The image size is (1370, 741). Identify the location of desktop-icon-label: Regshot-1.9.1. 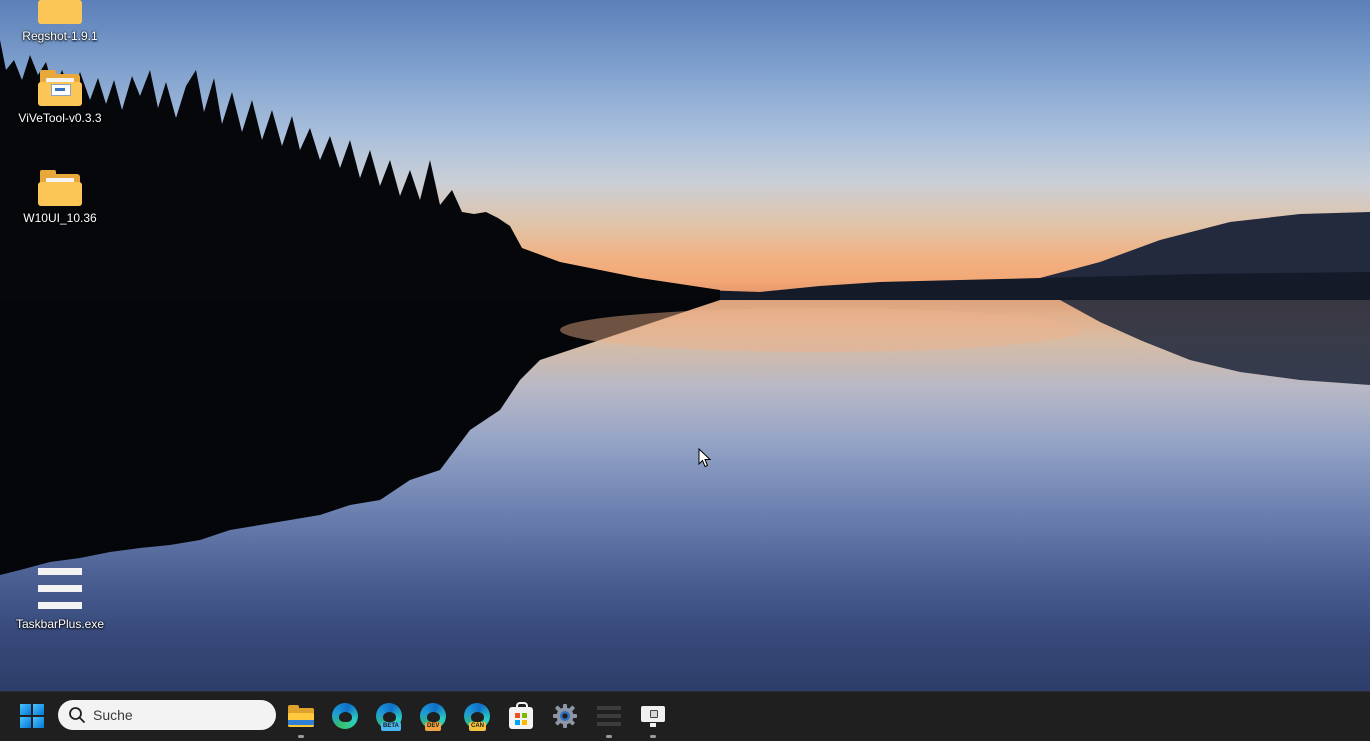
(60, 36).